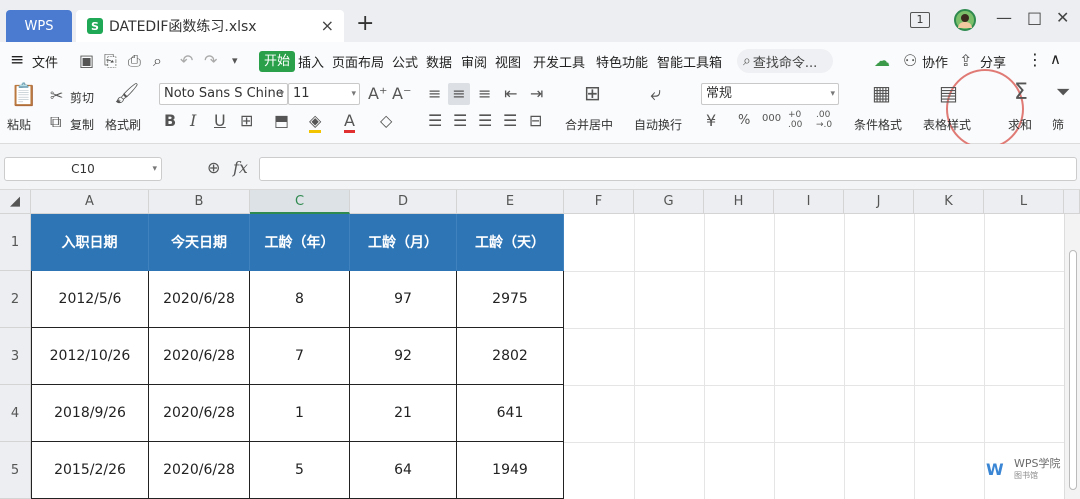  What do you see at coordinates (1058, 124) in the screenshot?
I see `filter-label: 筛` at bounding box center [1058, 124].